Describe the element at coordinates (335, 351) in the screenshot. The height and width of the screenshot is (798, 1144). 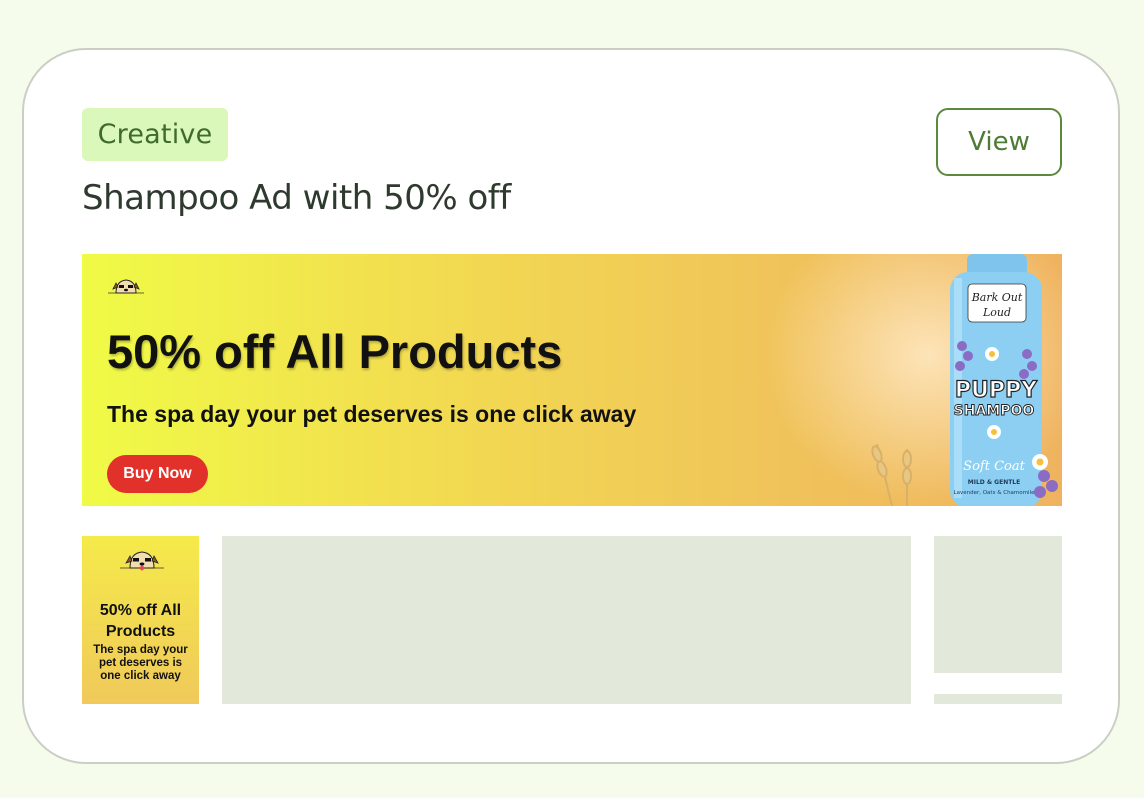
I see `banner-headline: 50% off All Products` at that location.